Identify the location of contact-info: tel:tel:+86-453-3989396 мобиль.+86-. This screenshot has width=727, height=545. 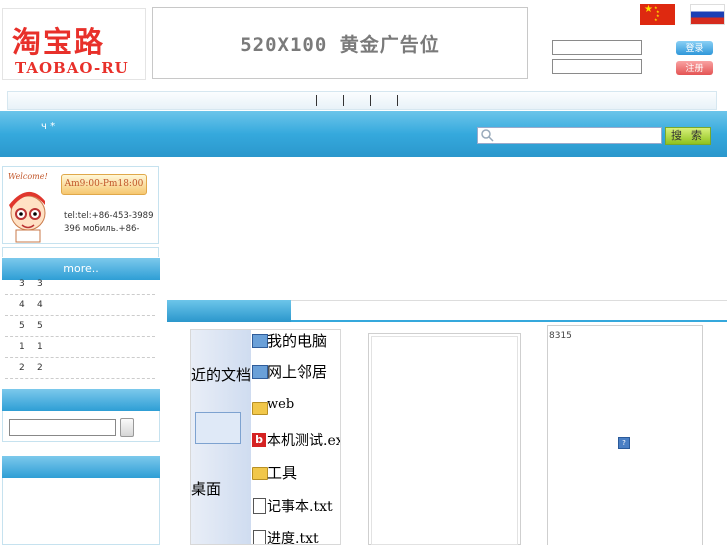
(109, 222).